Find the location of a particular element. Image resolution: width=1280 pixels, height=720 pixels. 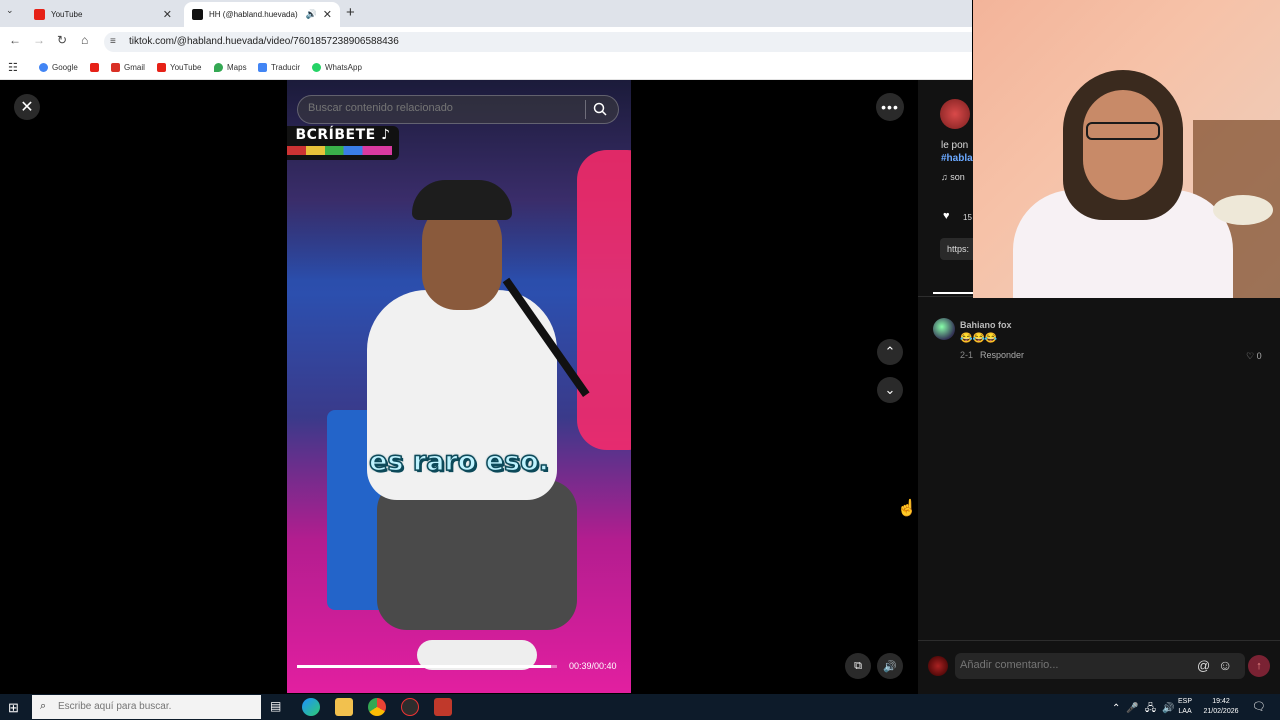

send-icon: ↑ is located at coordinates (1259, 666).